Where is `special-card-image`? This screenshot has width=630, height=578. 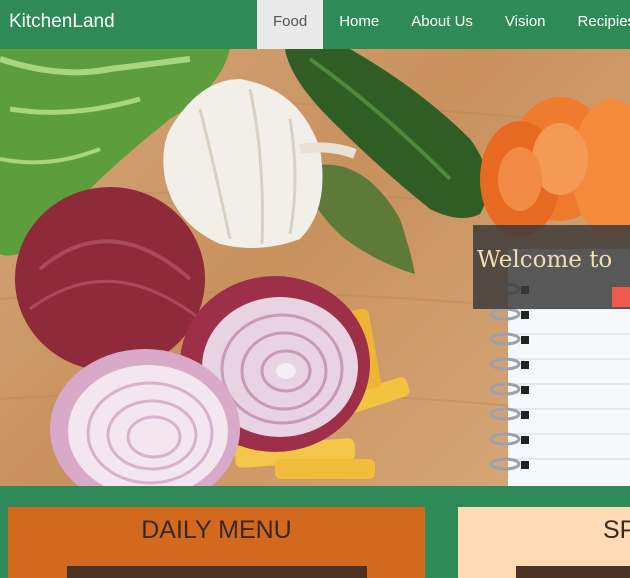
special-card-image is located at coordinates (573, 572).